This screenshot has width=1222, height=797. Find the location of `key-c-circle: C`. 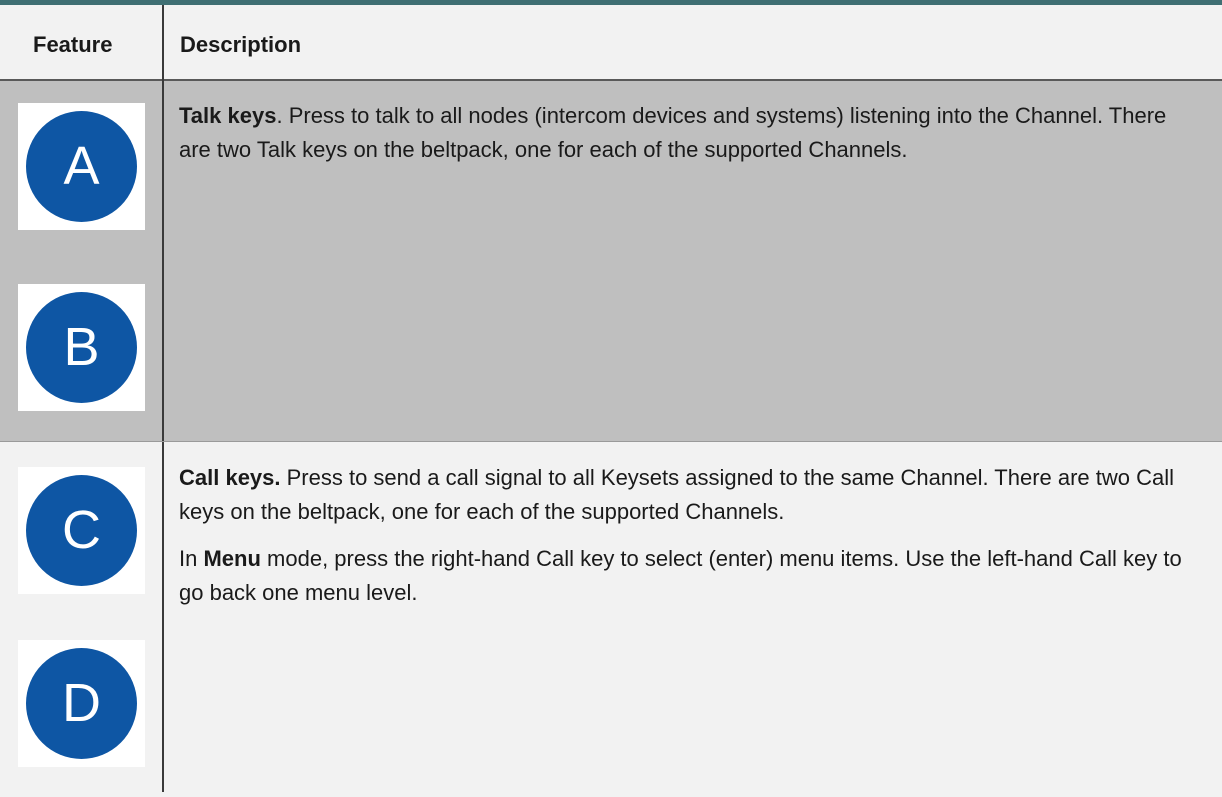

key-c-circle: C is located at coordinates (81, 530).